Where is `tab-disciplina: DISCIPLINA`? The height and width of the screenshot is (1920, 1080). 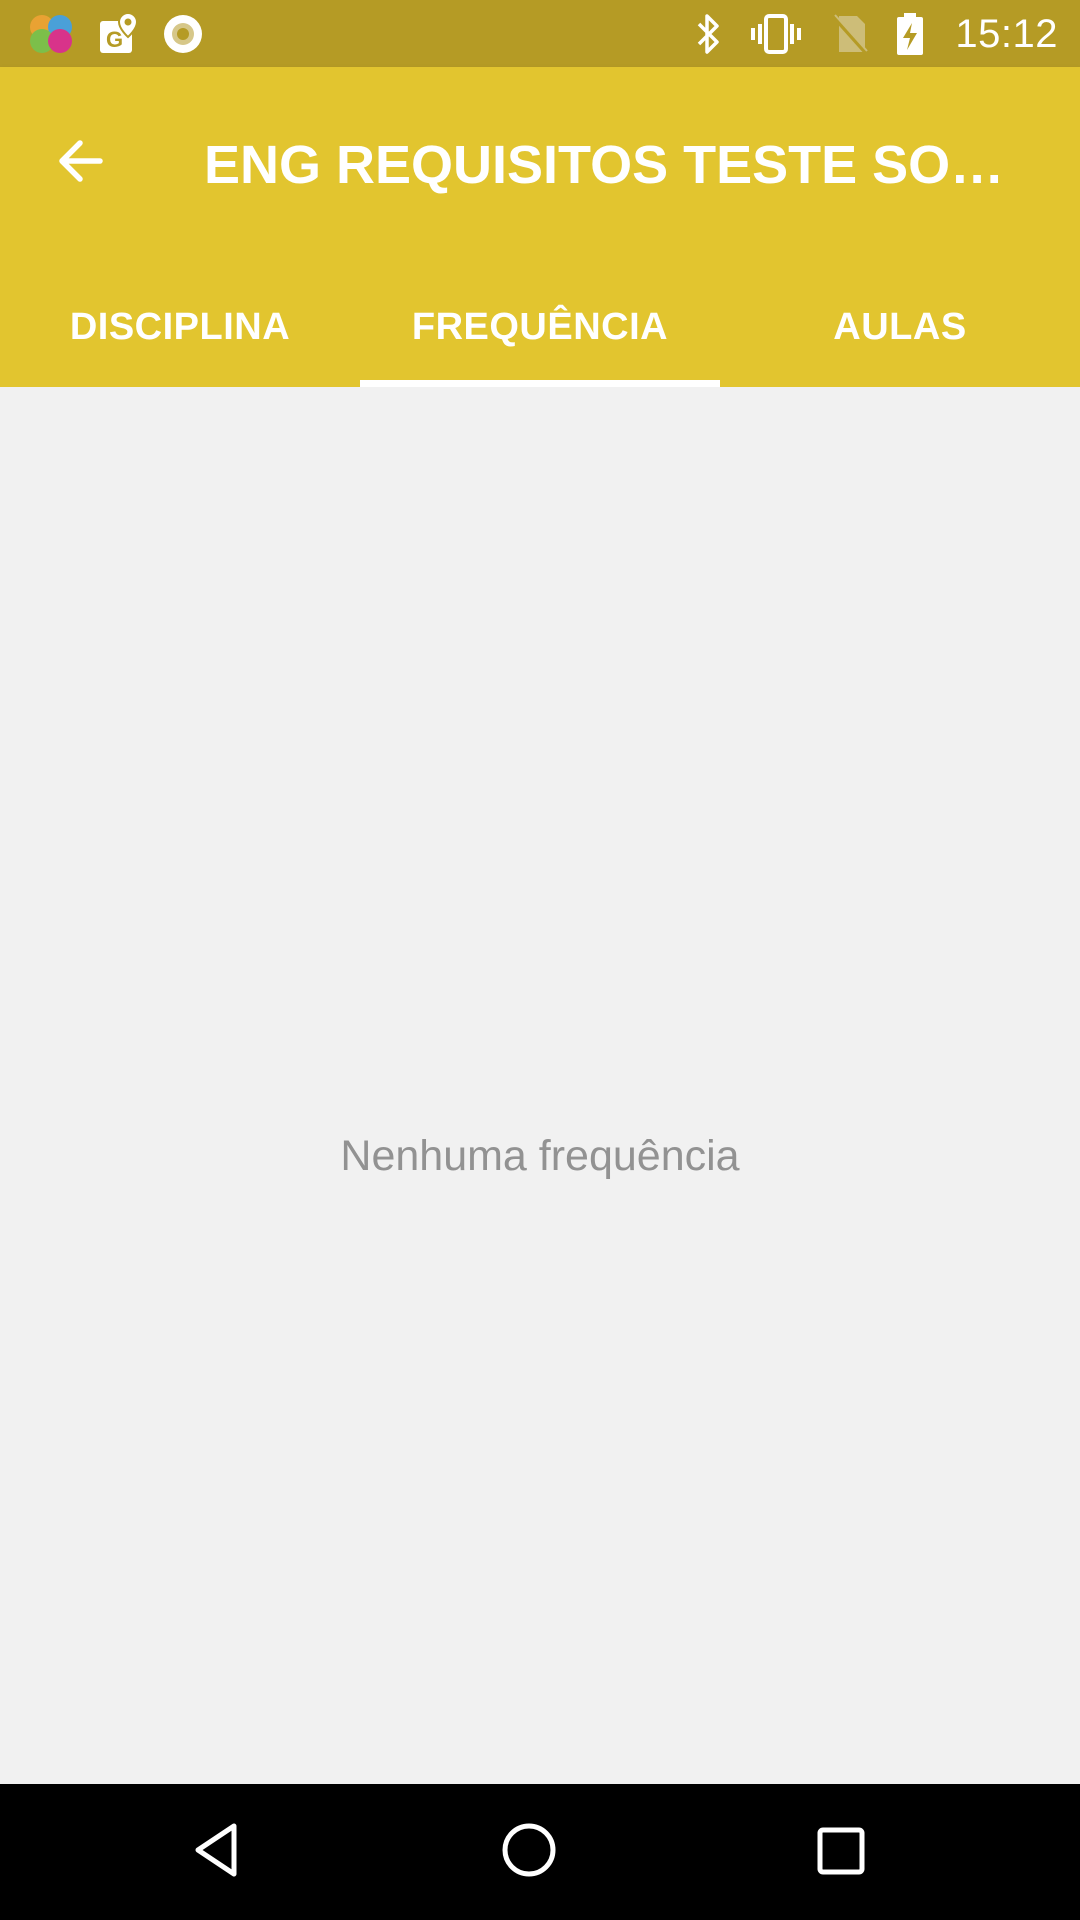
tab-disciplina: DISCIPLINA is located at coordinates (180, 327).